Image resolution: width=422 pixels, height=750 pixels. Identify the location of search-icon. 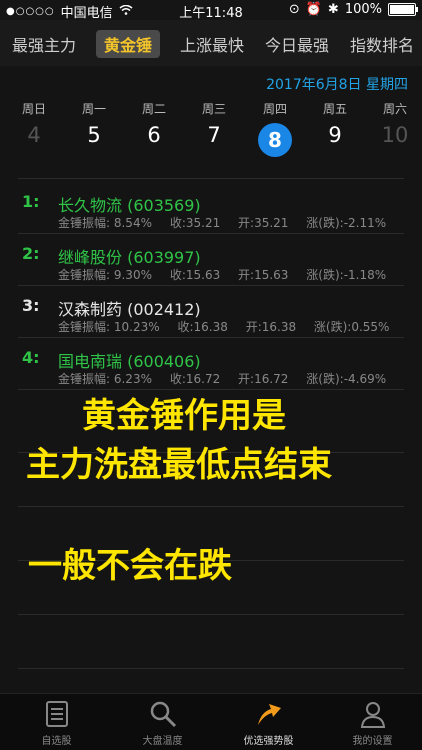
(162, 714).